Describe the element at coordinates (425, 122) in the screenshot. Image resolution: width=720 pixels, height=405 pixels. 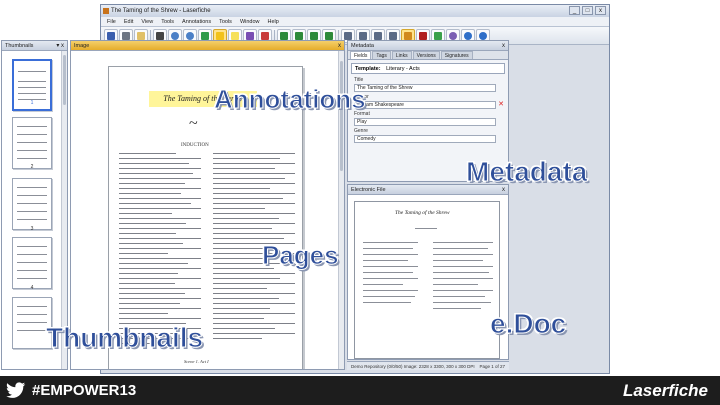
I see `format-field: Play` at that location.